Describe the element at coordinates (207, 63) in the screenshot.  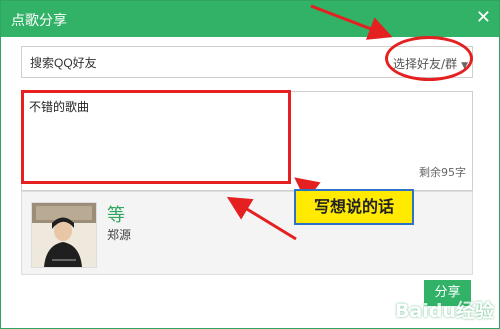
I see `friend-search-input` at that location.